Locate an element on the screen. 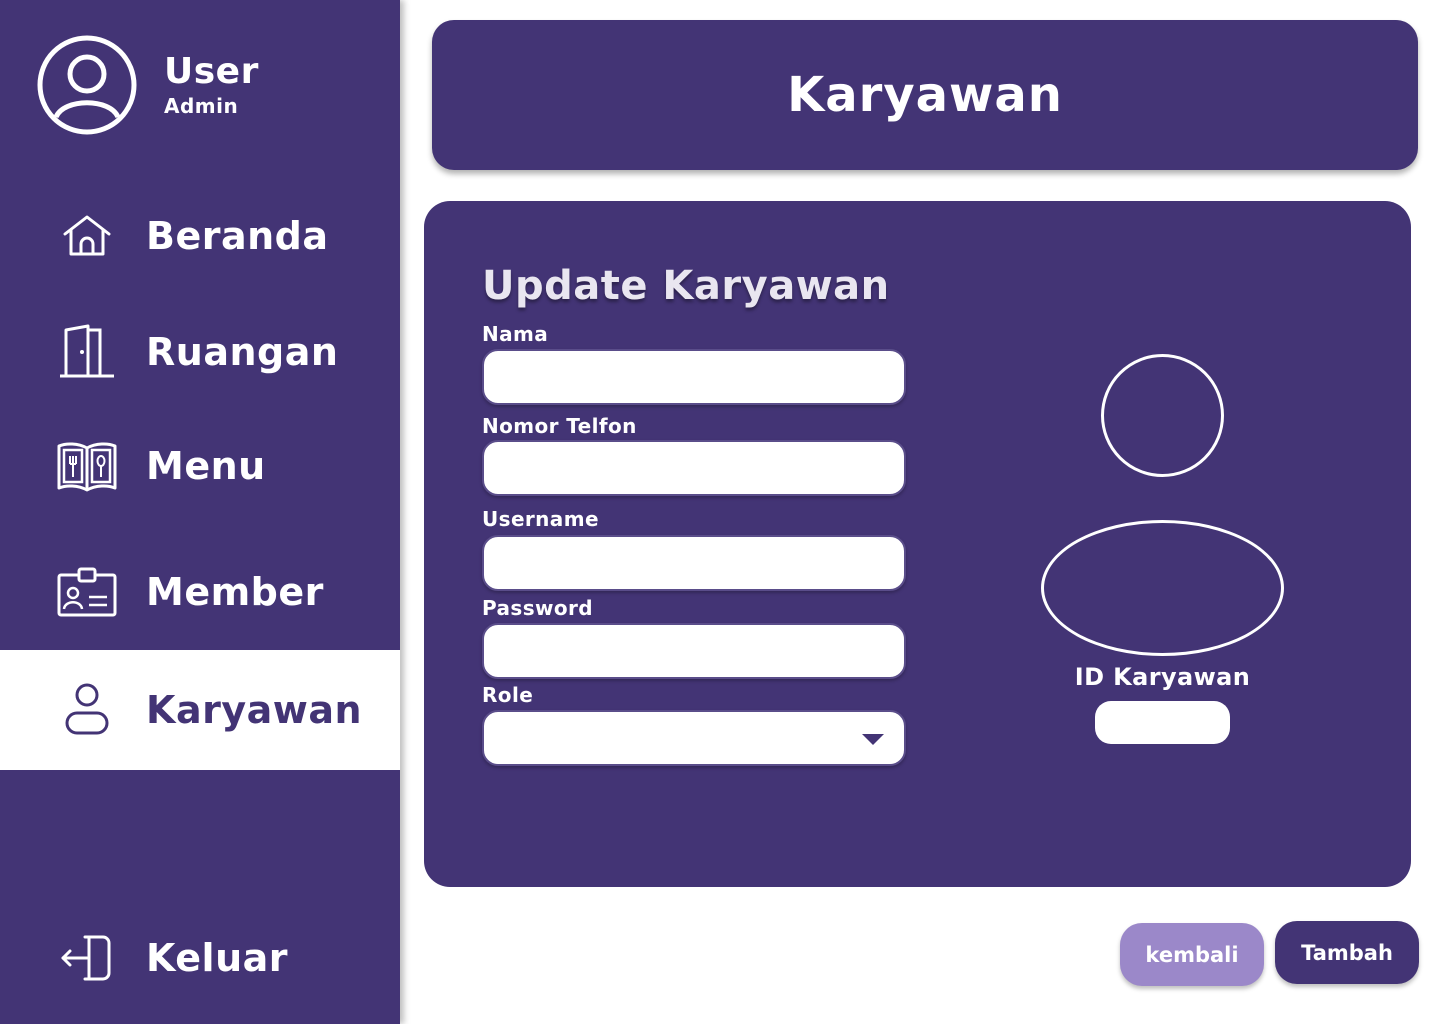 The height and width of the screenshot is (1024, 1440). chevron-down-icon is located at coordinates (873, 739).